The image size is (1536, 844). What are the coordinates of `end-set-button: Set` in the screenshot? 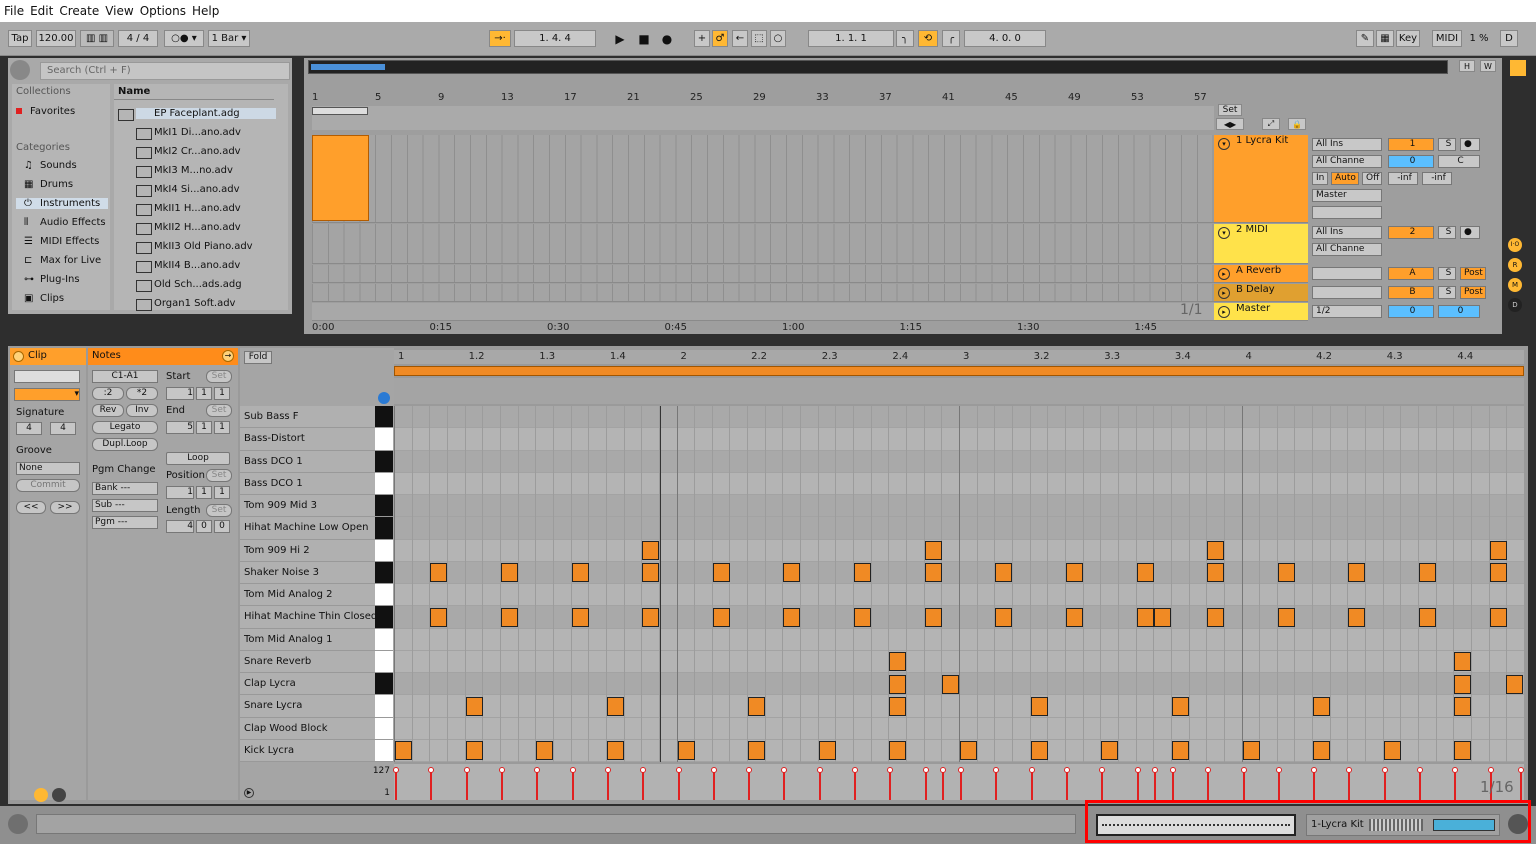 It's located at (219, 410).